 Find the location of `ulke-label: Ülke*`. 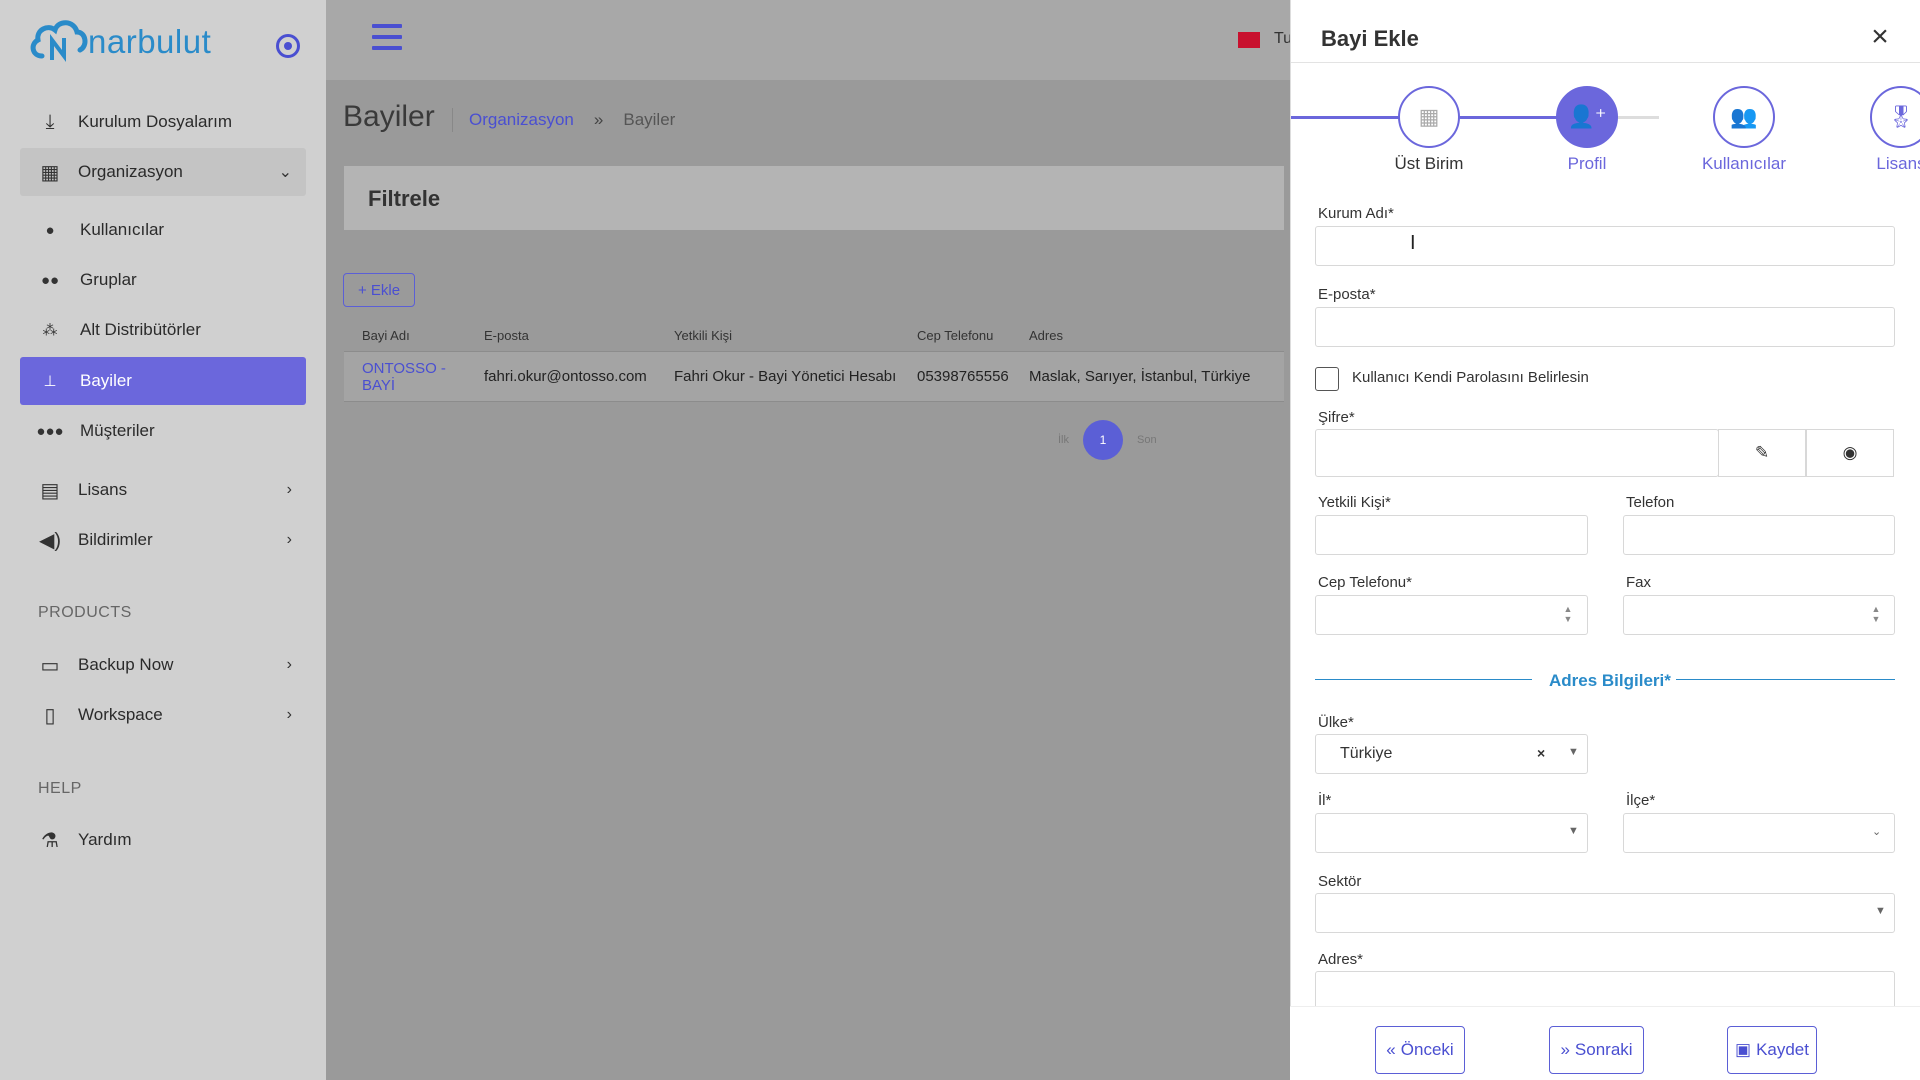

ulke-label: Ülke* is located at coordinates (1336, 722).